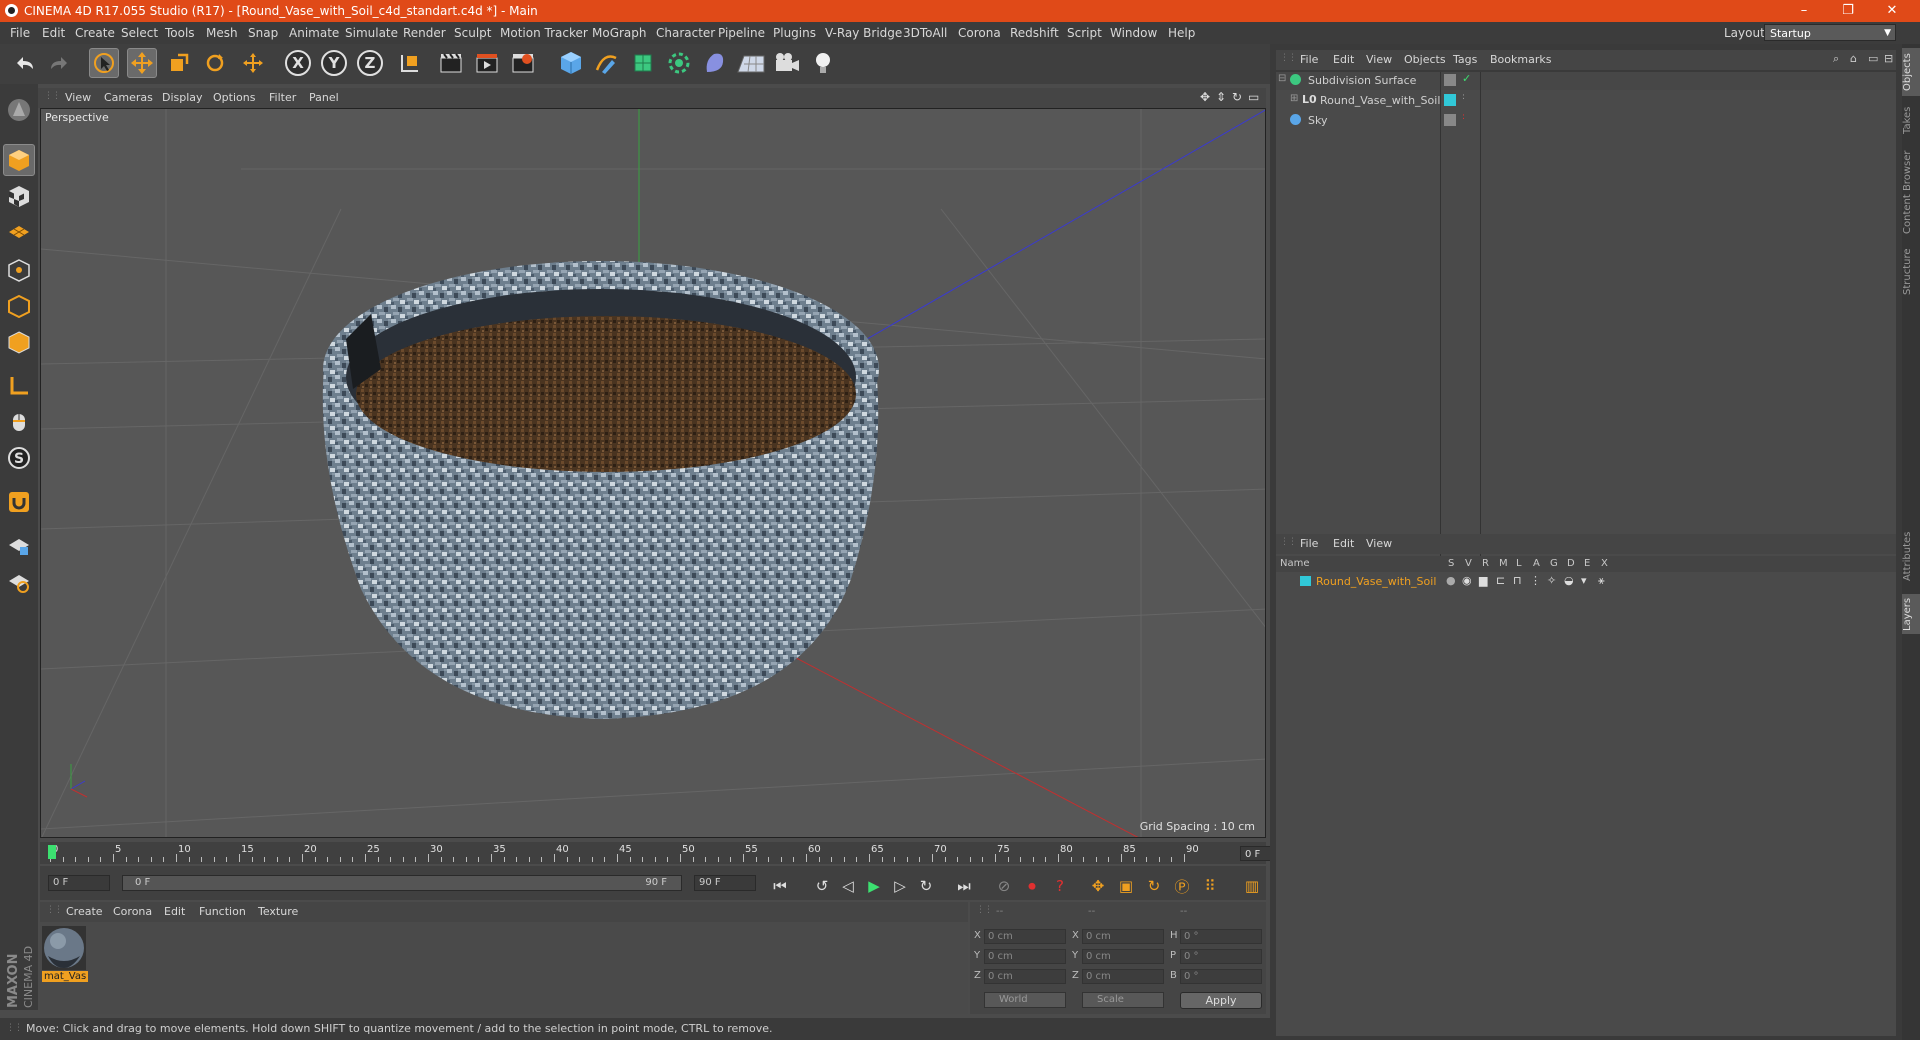 Image resolution: width=1920 pixels, height=1040 pixels. I want to click on record-button: ⏺, so click(1032, 886).